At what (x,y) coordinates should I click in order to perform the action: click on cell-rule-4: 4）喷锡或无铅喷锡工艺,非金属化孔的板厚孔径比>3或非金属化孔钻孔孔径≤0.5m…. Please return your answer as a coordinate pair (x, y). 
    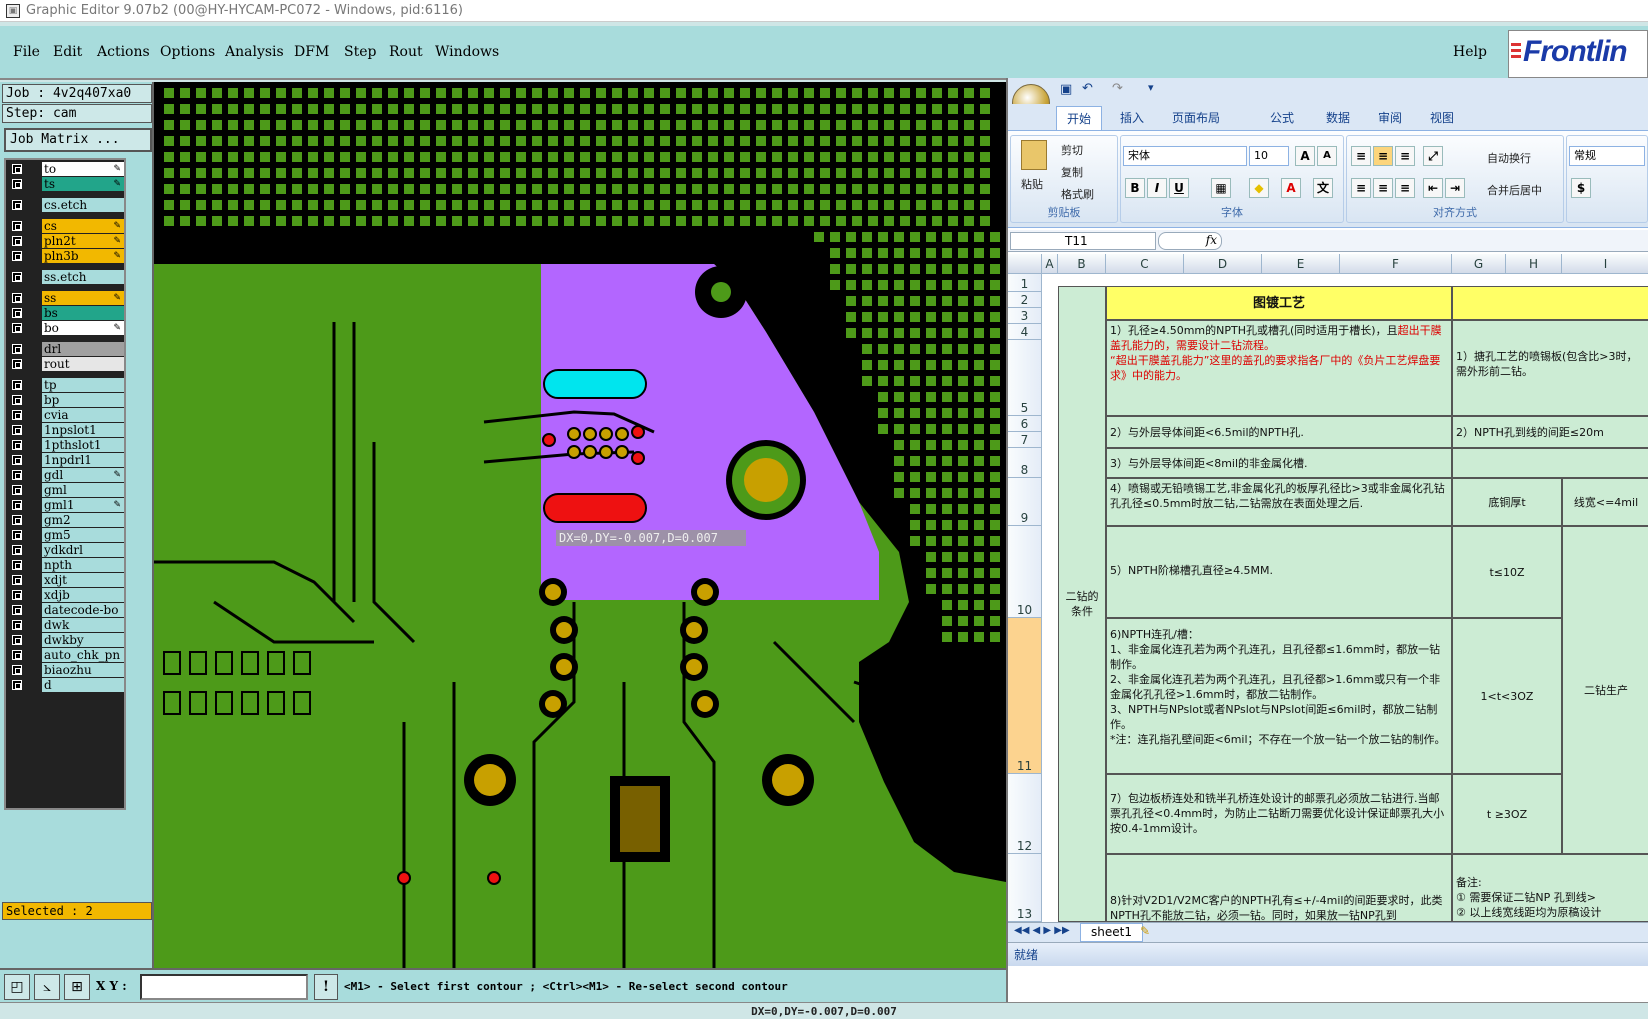
    Looking at the image, I should click on (1279, 502).